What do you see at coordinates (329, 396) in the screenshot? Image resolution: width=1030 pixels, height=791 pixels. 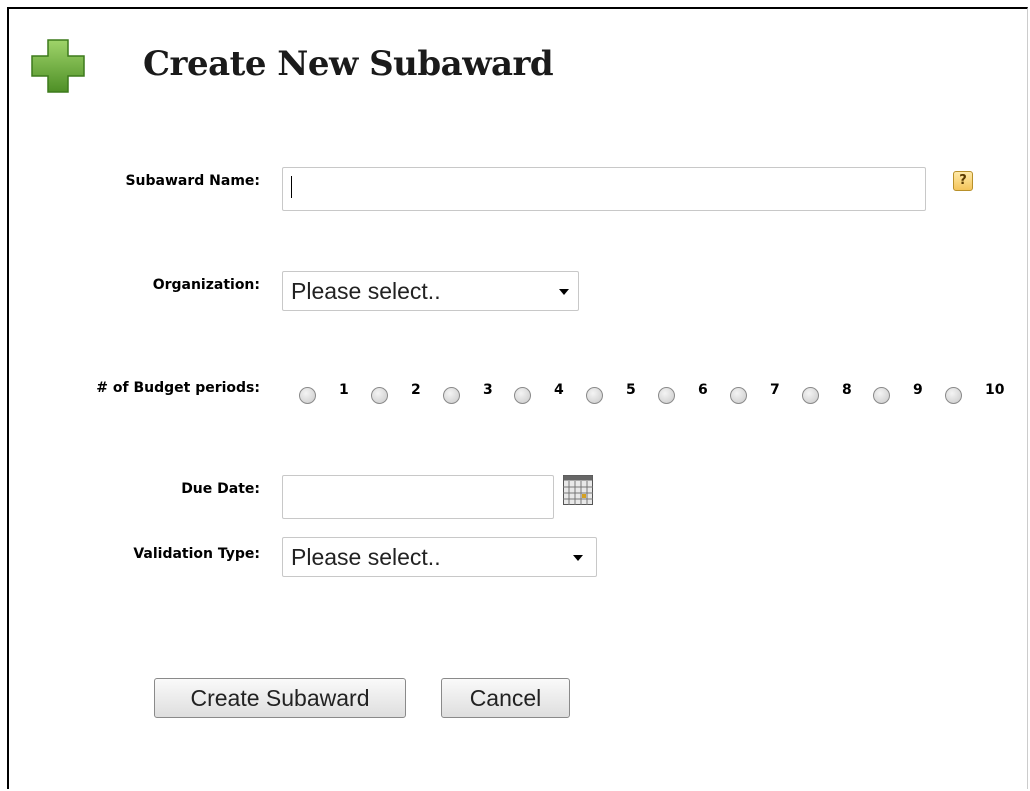 I see `budget-period-option: 1` at bounding box center [329, 396].